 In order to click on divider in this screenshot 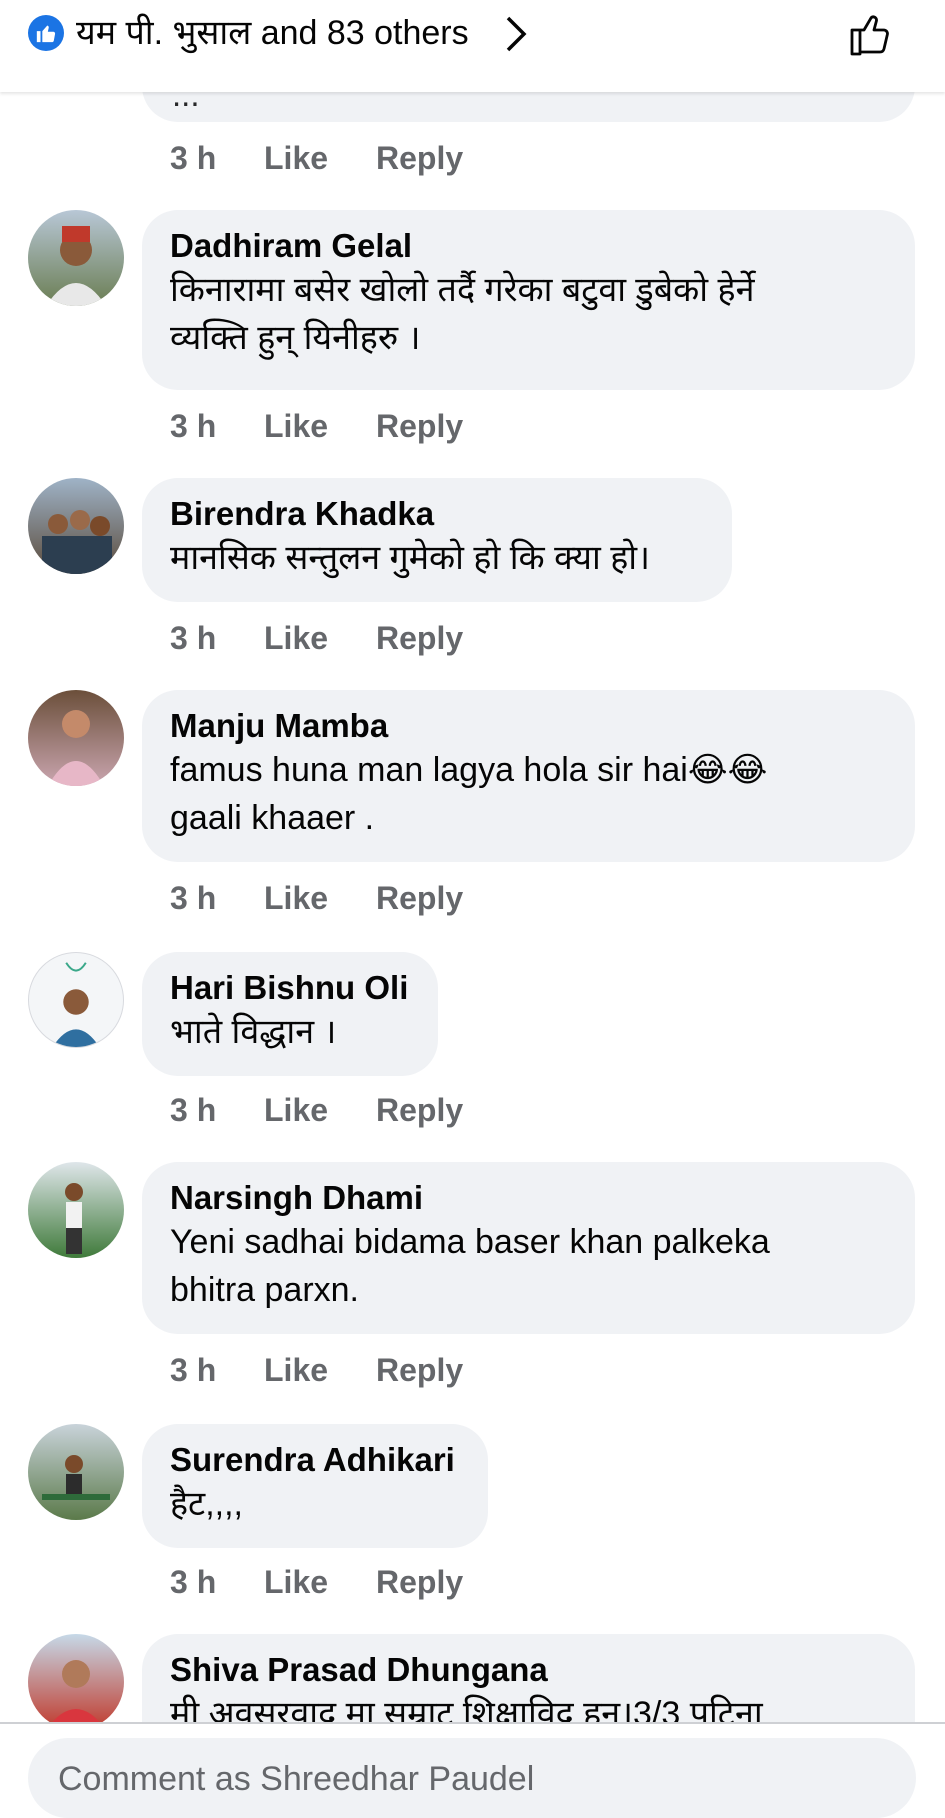, I will do `click(472, 1723)`.